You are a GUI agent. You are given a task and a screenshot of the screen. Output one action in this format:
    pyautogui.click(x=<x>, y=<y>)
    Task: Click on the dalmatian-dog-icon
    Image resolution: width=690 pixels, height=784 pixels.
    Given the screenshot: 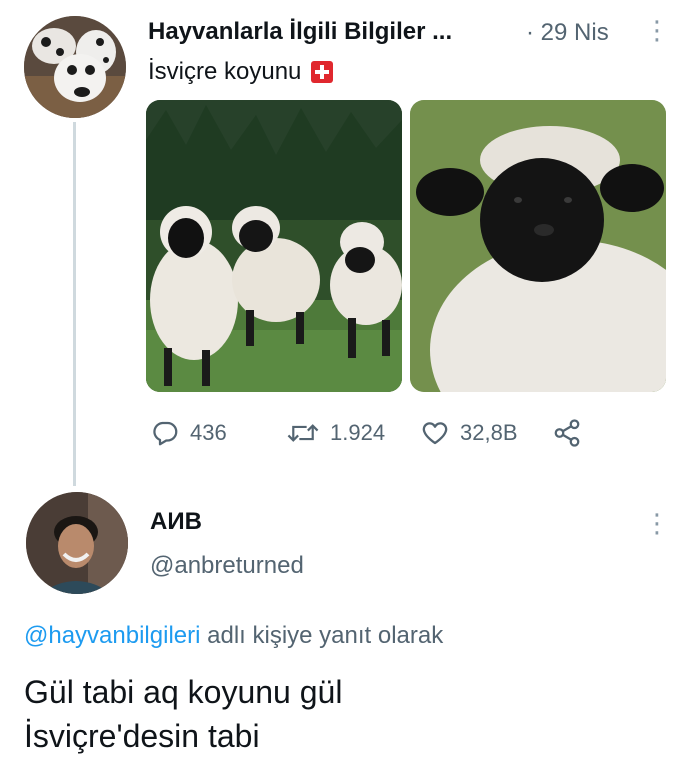 What is the action you would take?
    pyautogui.click(x=75, y=67)
    